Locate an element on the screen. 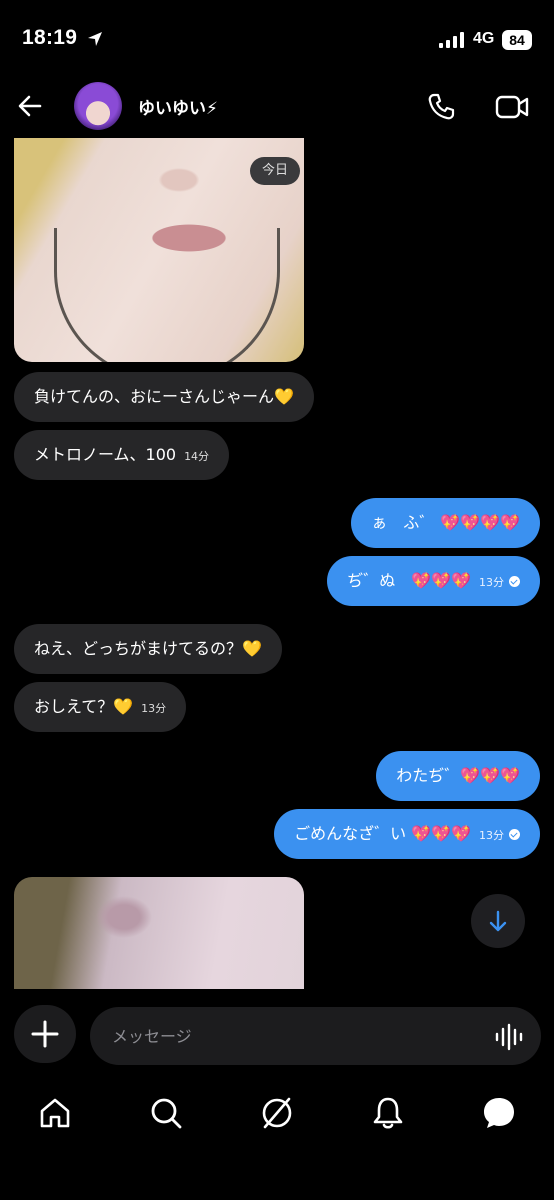 This screenshot has width=554, height=1200. bottom-tab-bar is located at coordinates (277, 1115).